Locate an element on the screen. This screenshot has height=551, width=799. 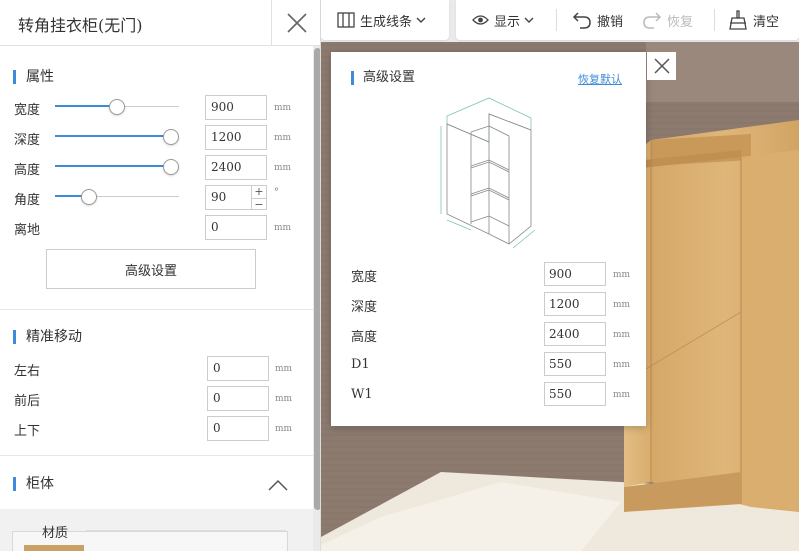
height-input: 2400 is located at coordinates (236, 167).